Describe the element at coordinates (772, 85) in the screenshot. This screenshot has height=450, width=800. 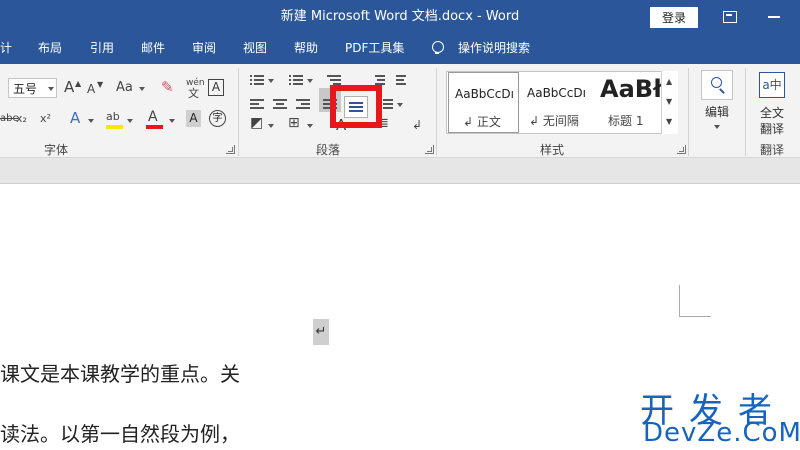
I see `translate-icon: a中` at that location.